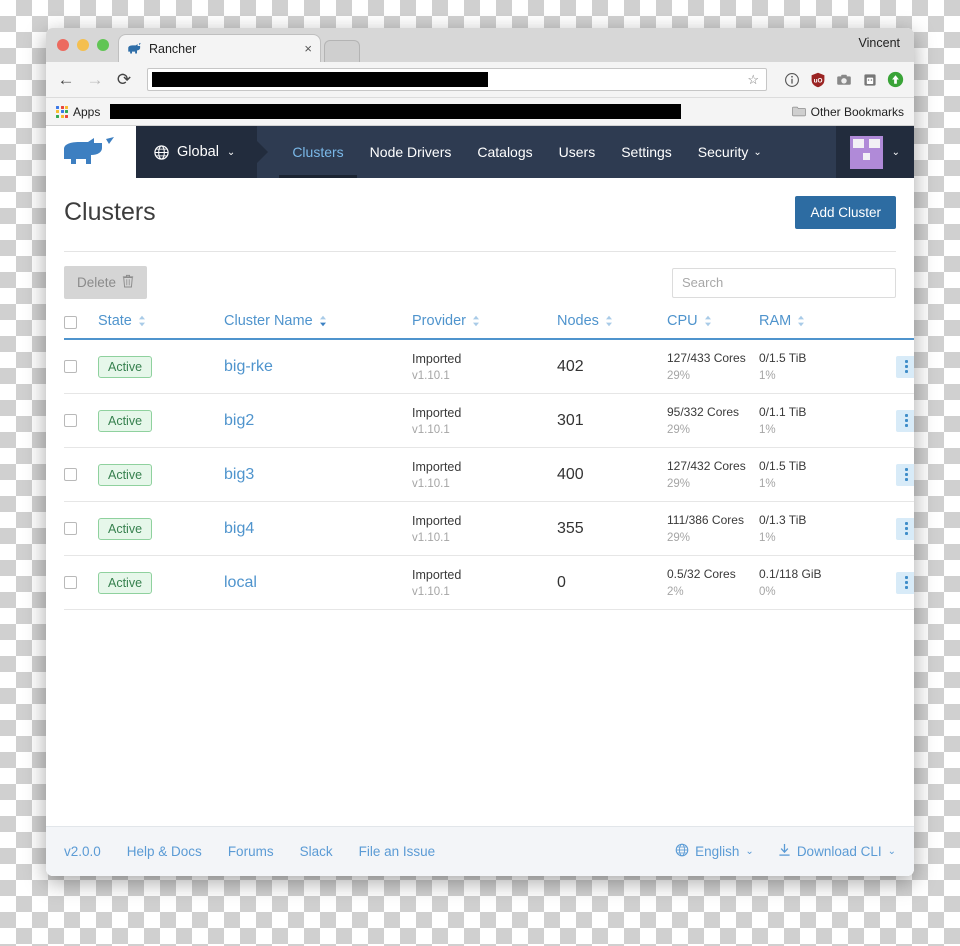  What do you see at coordinates (124, 80) in the screenshot?
I see `reload-icon: ⟳` at bounding box center [124, 80].